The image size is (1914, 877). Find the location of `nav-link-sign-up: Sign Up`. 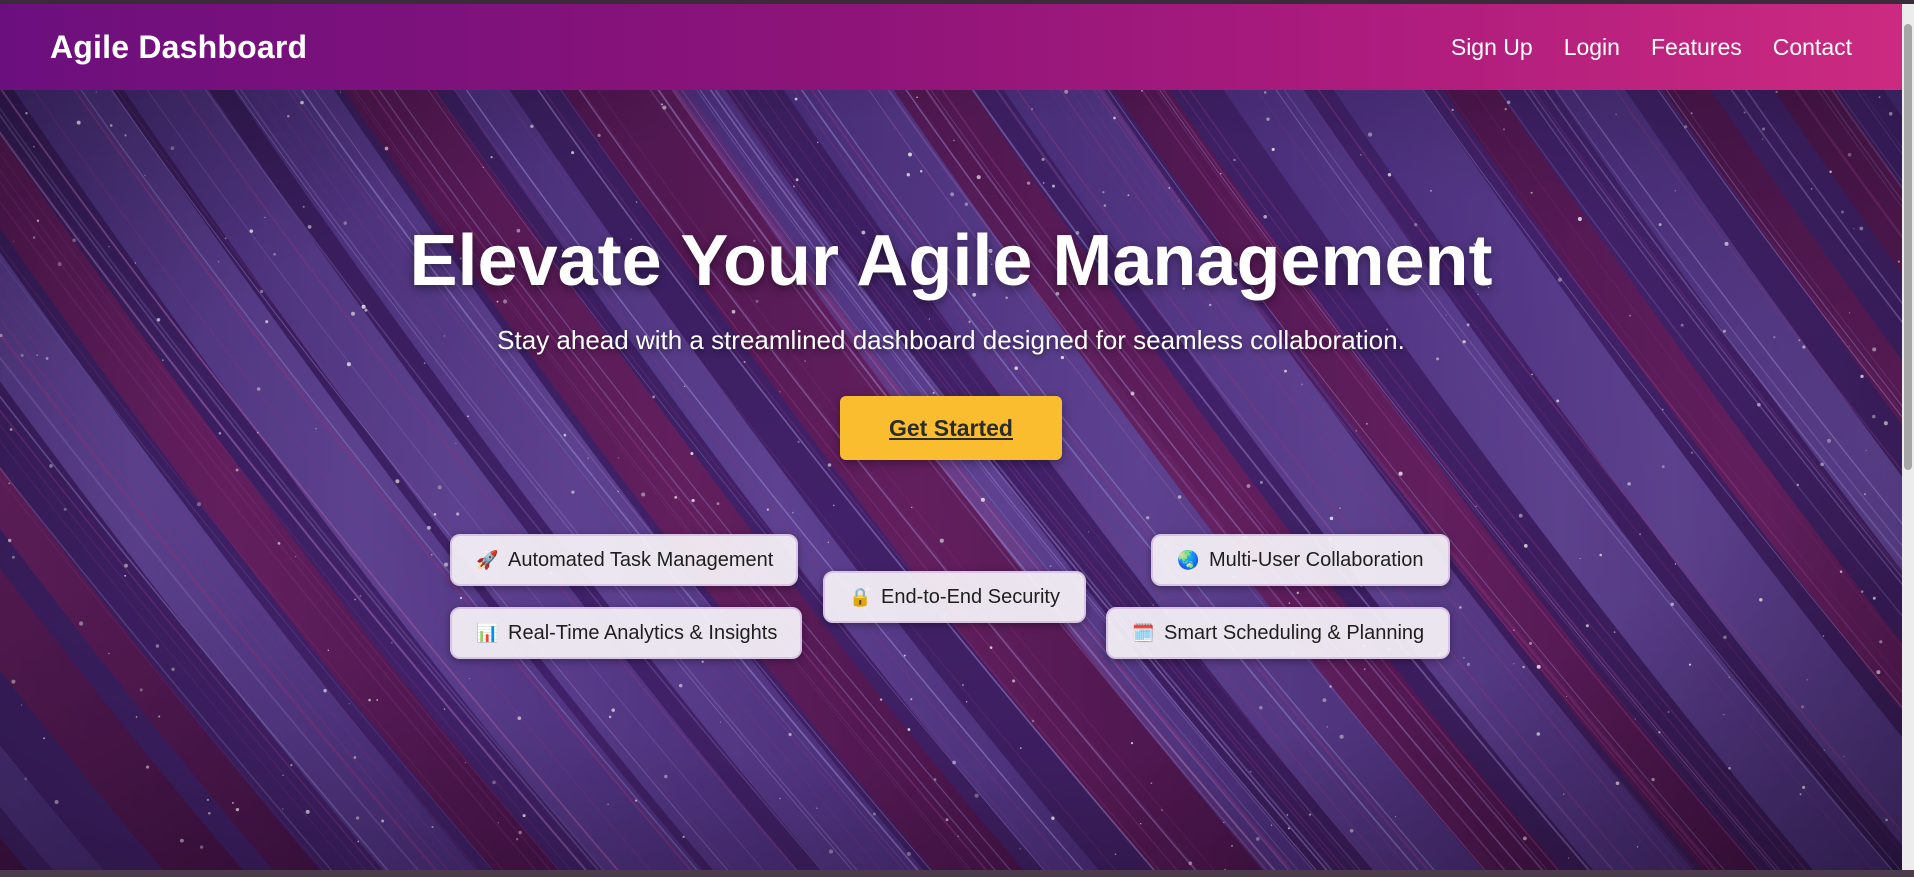

nav-link-sign-up: Sign Up is located at coordinates (1492, 47).